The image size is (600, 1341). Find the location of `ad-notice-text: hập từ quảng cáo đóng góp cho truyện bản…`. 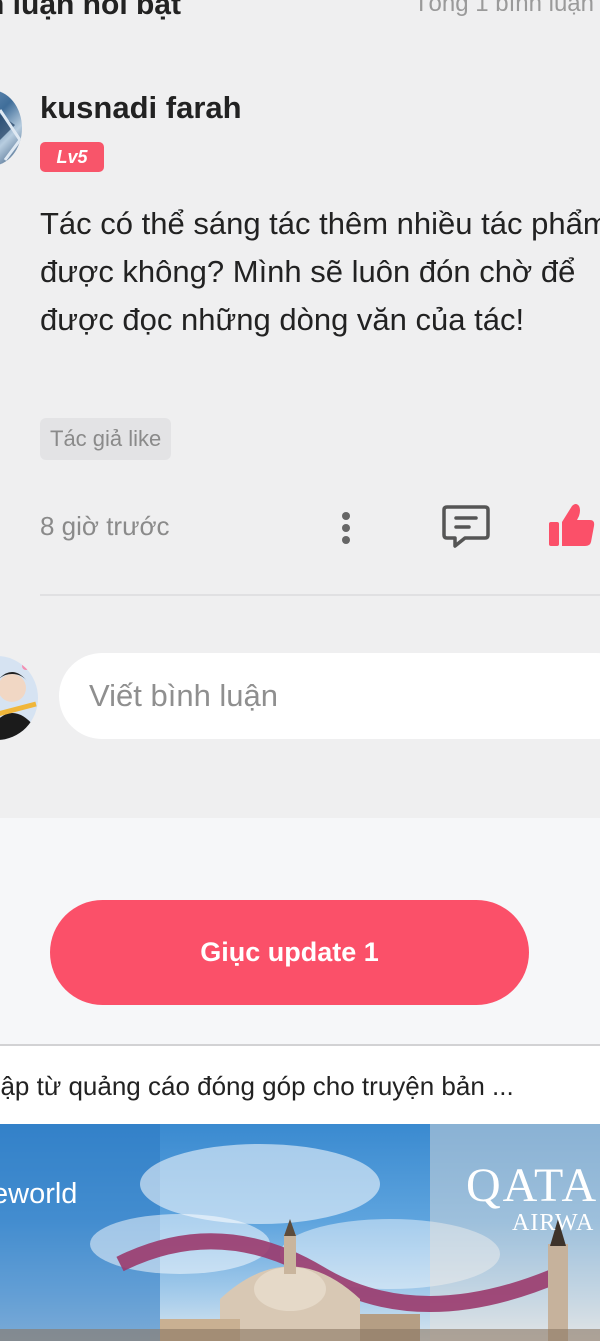

ad-notice-text: hập từ quảng cáo đóng góp cho truyện bản… is located at coordinates (257, 1086).